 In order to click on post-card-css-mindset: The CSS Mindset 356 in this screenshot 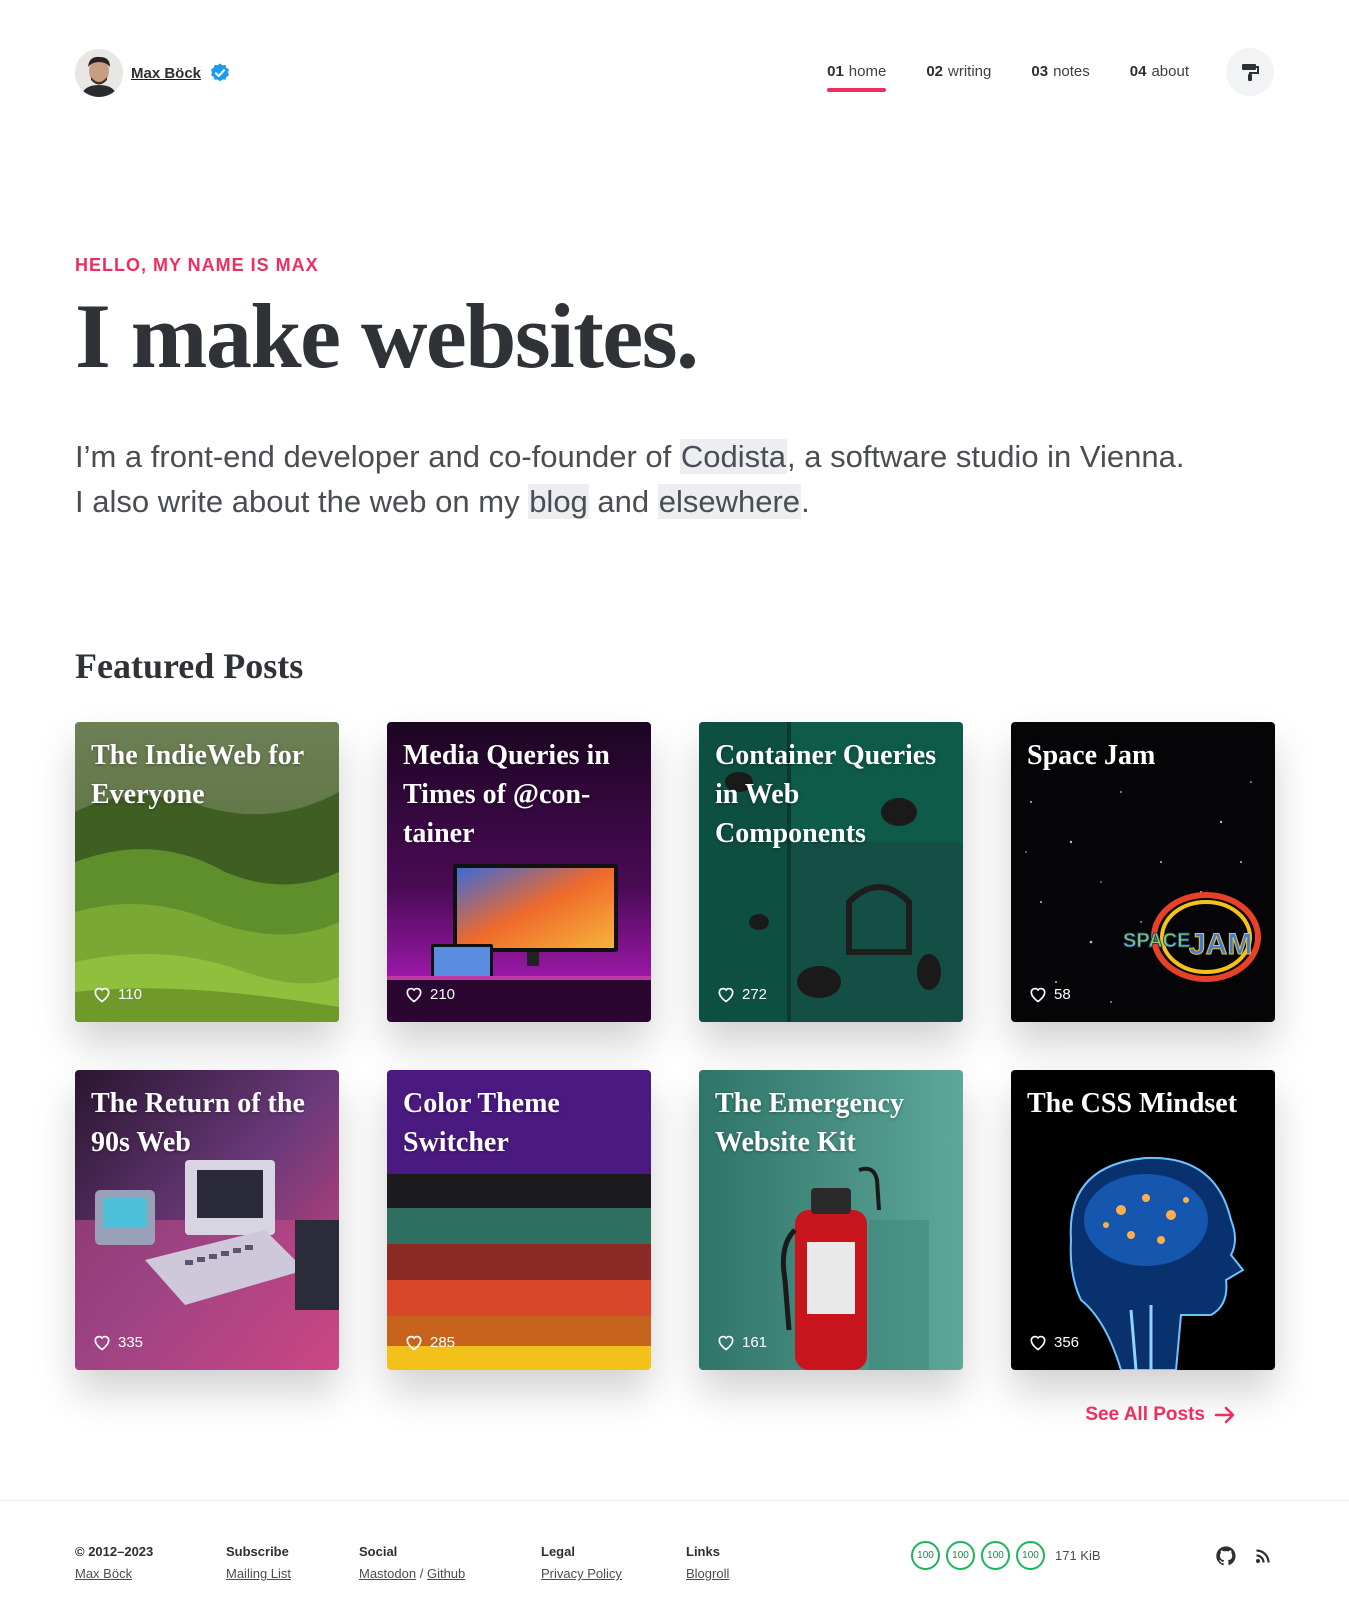, I will do `click(1143, 1220)`.